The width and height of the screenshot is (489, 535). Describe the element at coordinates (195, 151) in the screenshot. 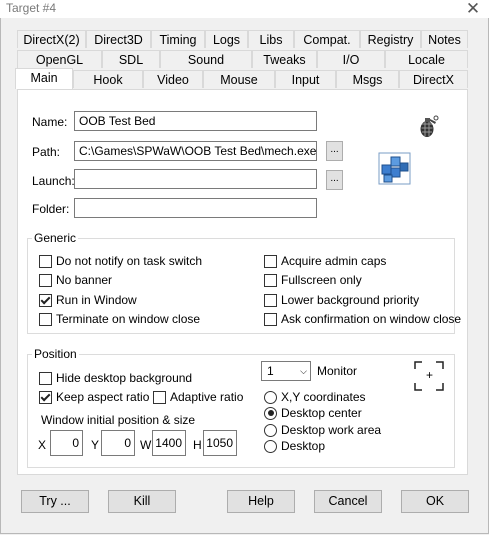

I see `path-field: C:\Games\SPWaW\OOB Test Bed\mech.exe` at that location.